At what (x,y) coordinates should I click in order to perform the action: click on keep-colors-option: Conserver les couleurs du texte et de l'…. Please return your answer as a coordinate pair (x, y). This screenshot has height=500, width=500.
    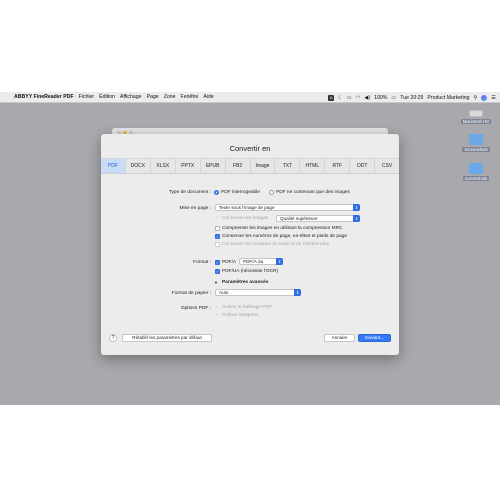
    Looking at the image, I should click on (272, 244).